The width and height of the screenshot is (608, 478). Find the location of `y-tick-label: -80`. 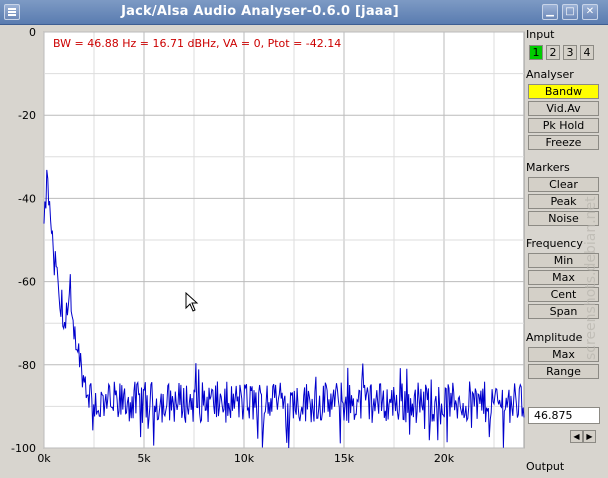

y-tick-label: -80 is located at coordinates (27, 365).